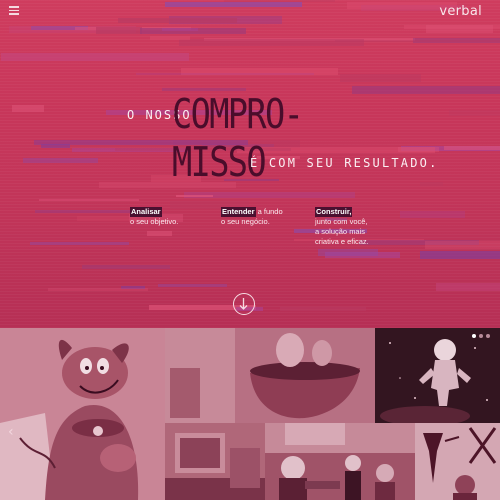 This screenshot has height=500, width=500. I want to click on scroll-down-button, so click(244, 304).